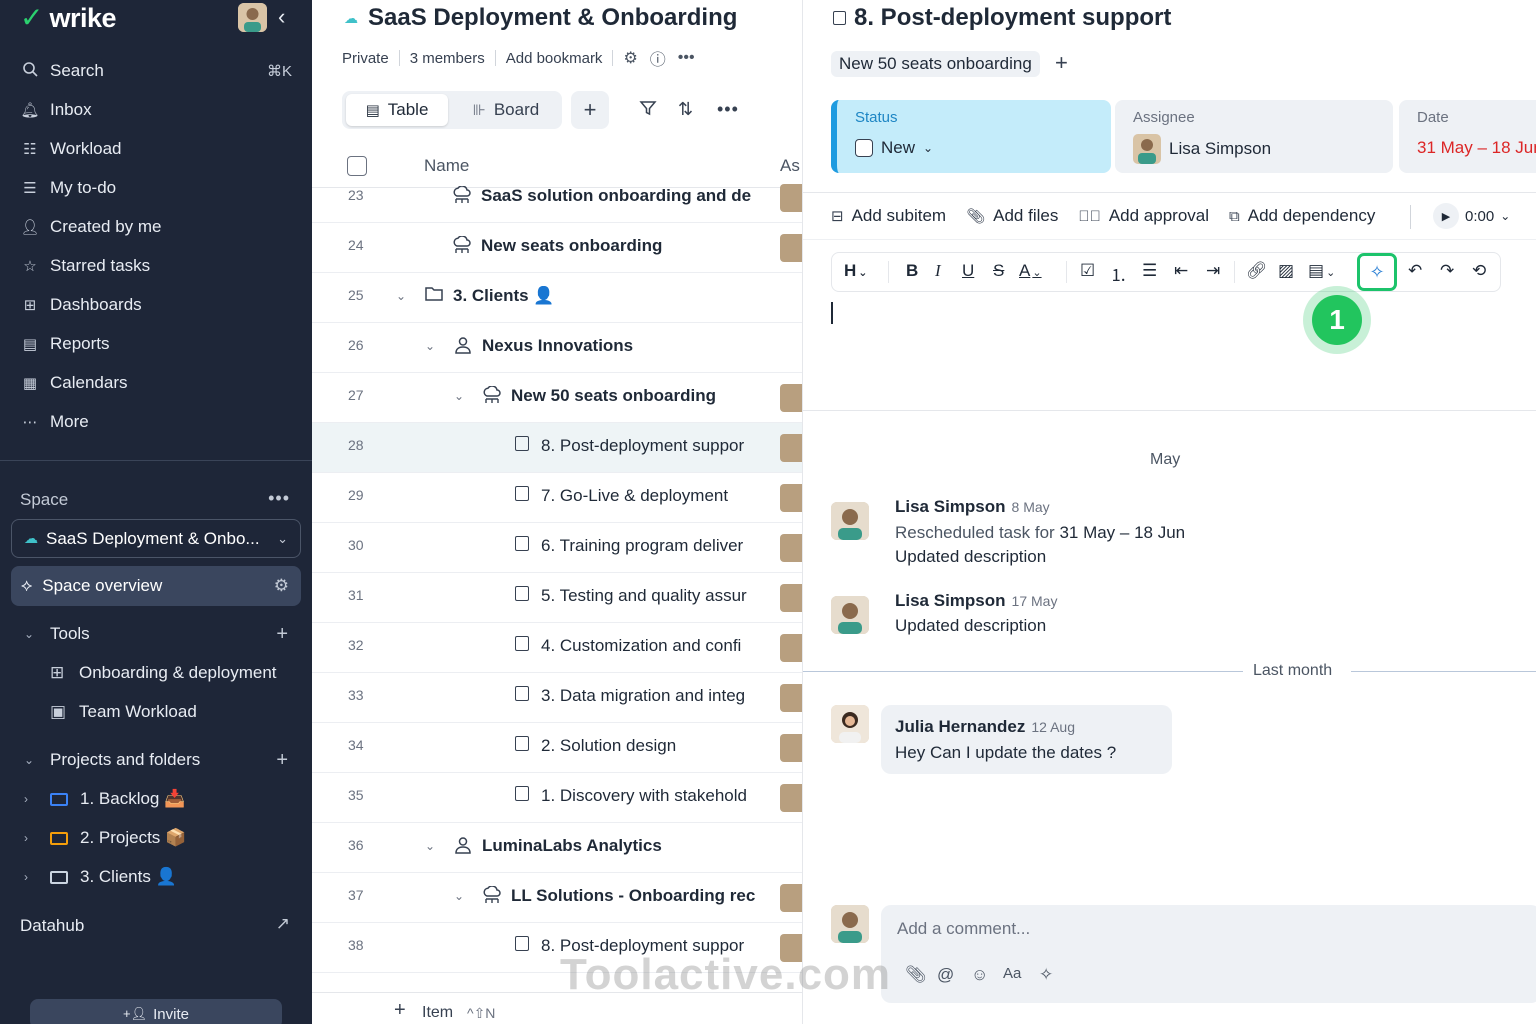  Describe the element at coordinates (281, 17) in the screenshot. I see `collapse-sidebar-icon: ‹` at that location.